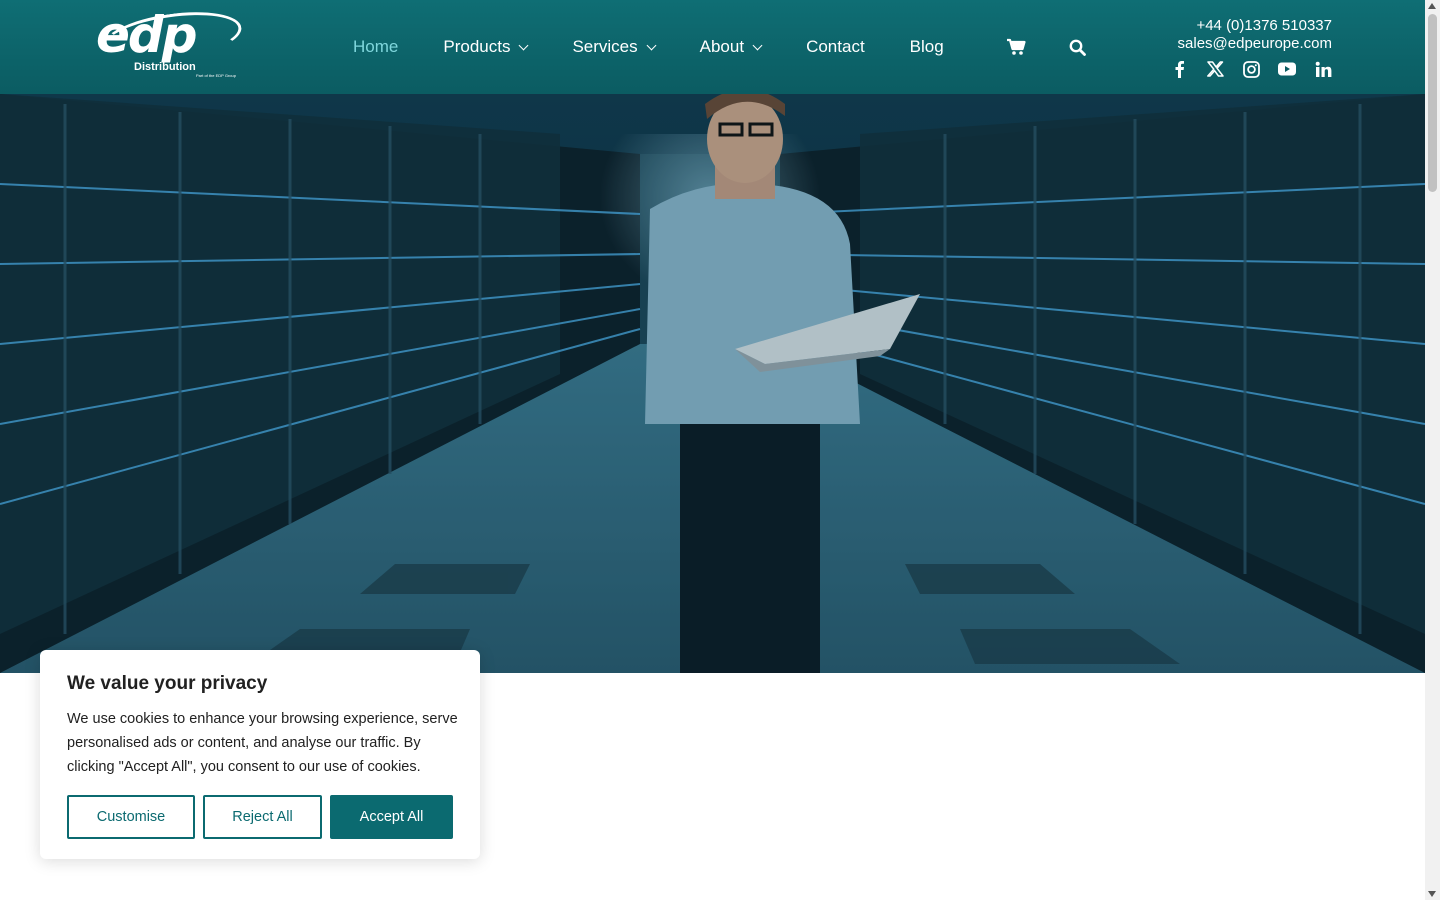 The width and height of the screenshot is (1440, 900). Describe the element at coordinates (165, 67) in the screenshot. I see `logo-subtitle: Distribution` at that location.